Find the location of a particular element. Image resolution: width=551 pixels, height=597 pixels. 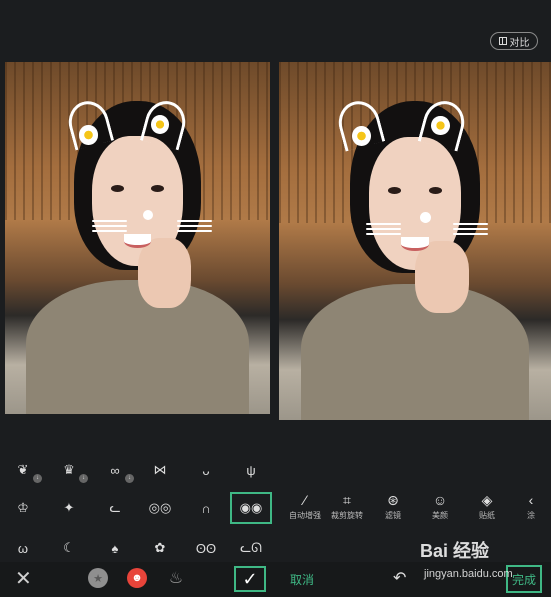

sticker-icon: ◈ is located at coordinates (487, 500).